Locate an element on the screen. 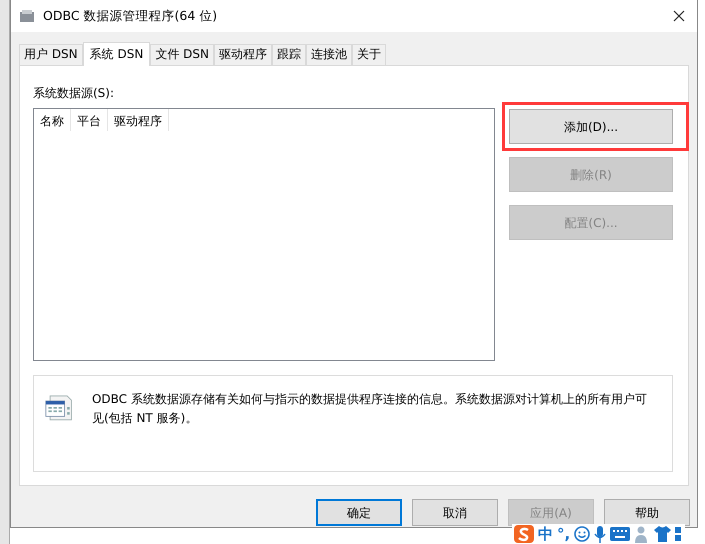 The width and height of the screenshot is (705, 544). list-label: 系统数据源(S): is located at coordinates (74, 93).